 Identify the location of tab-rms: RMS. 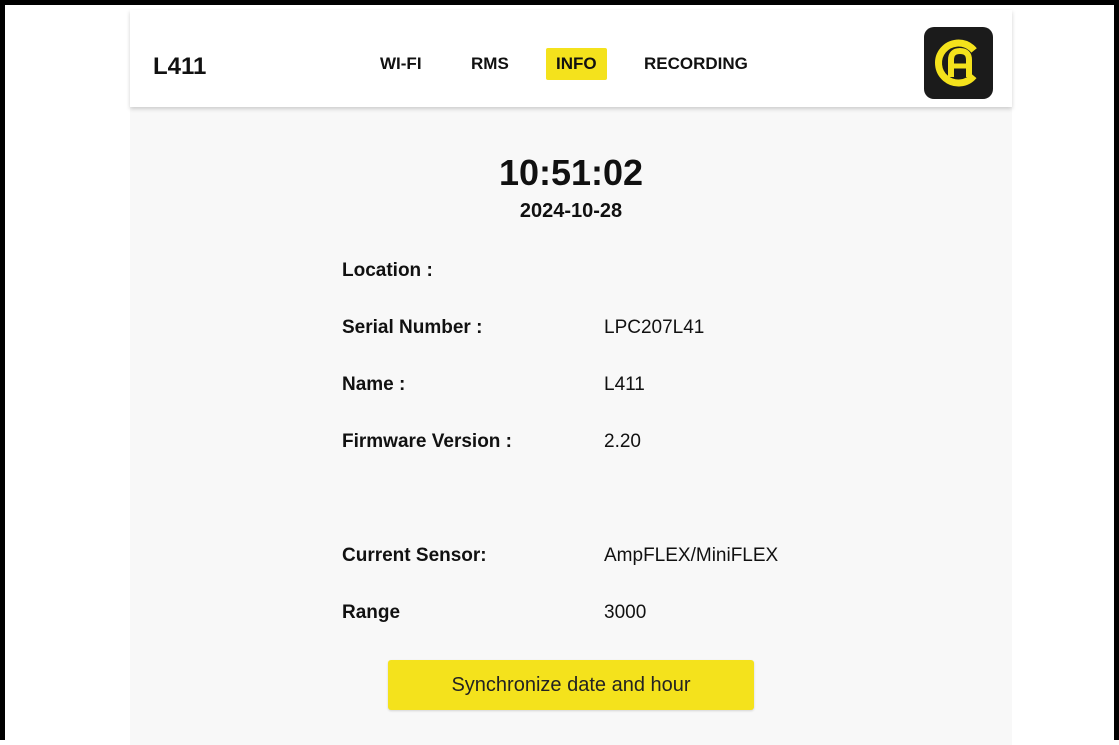
(490, 64).